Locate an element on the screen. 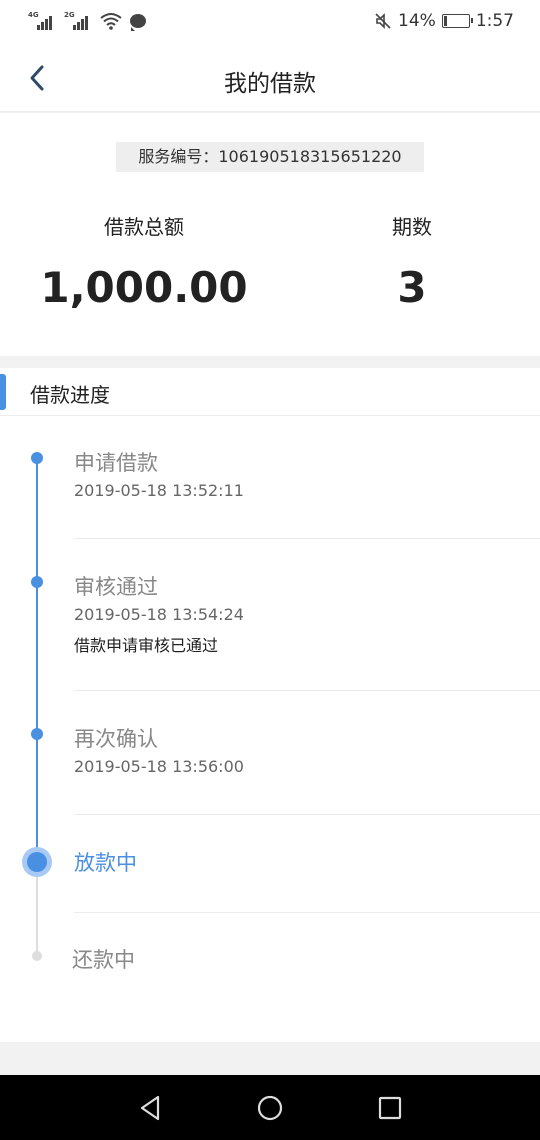  mute-icon is located at coordinates (383, 21).